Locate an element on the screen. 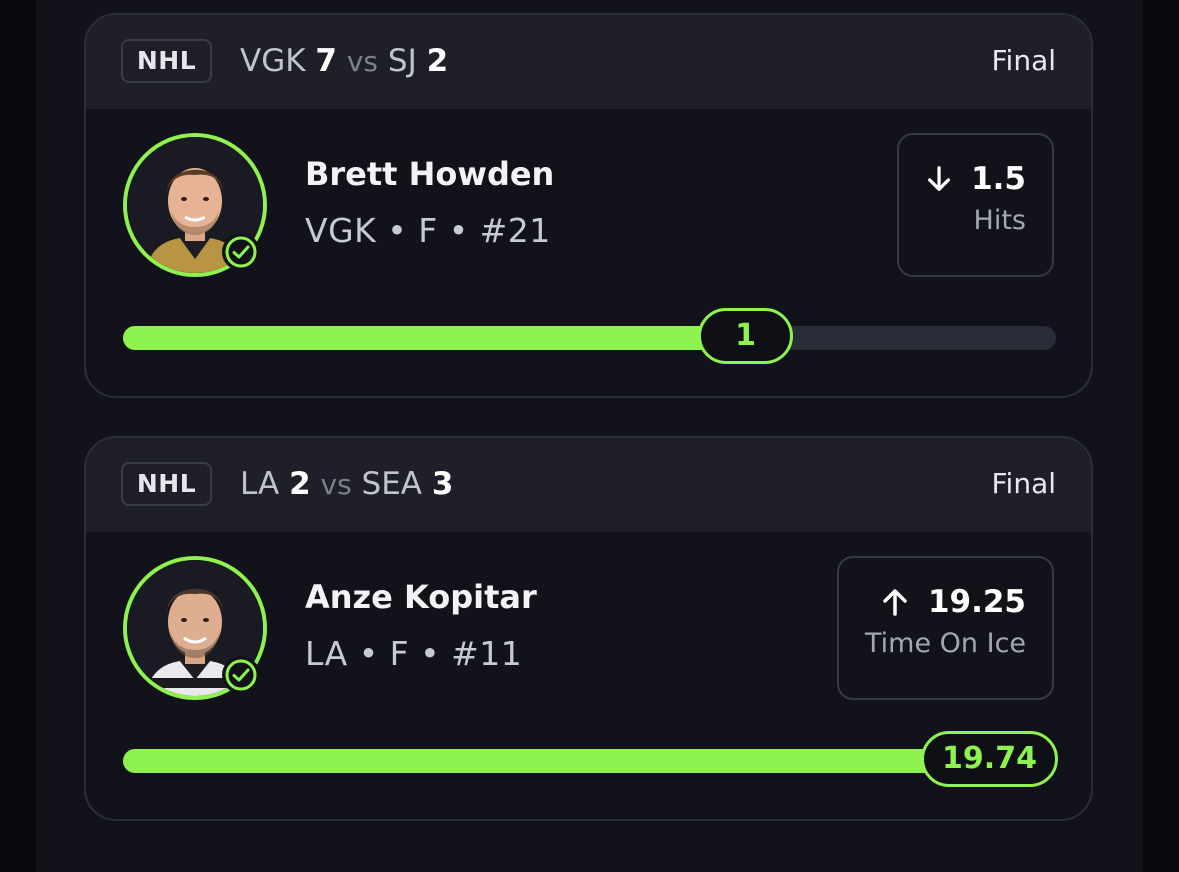  player-name: Brett Howden is located at coordinates (429, 174).